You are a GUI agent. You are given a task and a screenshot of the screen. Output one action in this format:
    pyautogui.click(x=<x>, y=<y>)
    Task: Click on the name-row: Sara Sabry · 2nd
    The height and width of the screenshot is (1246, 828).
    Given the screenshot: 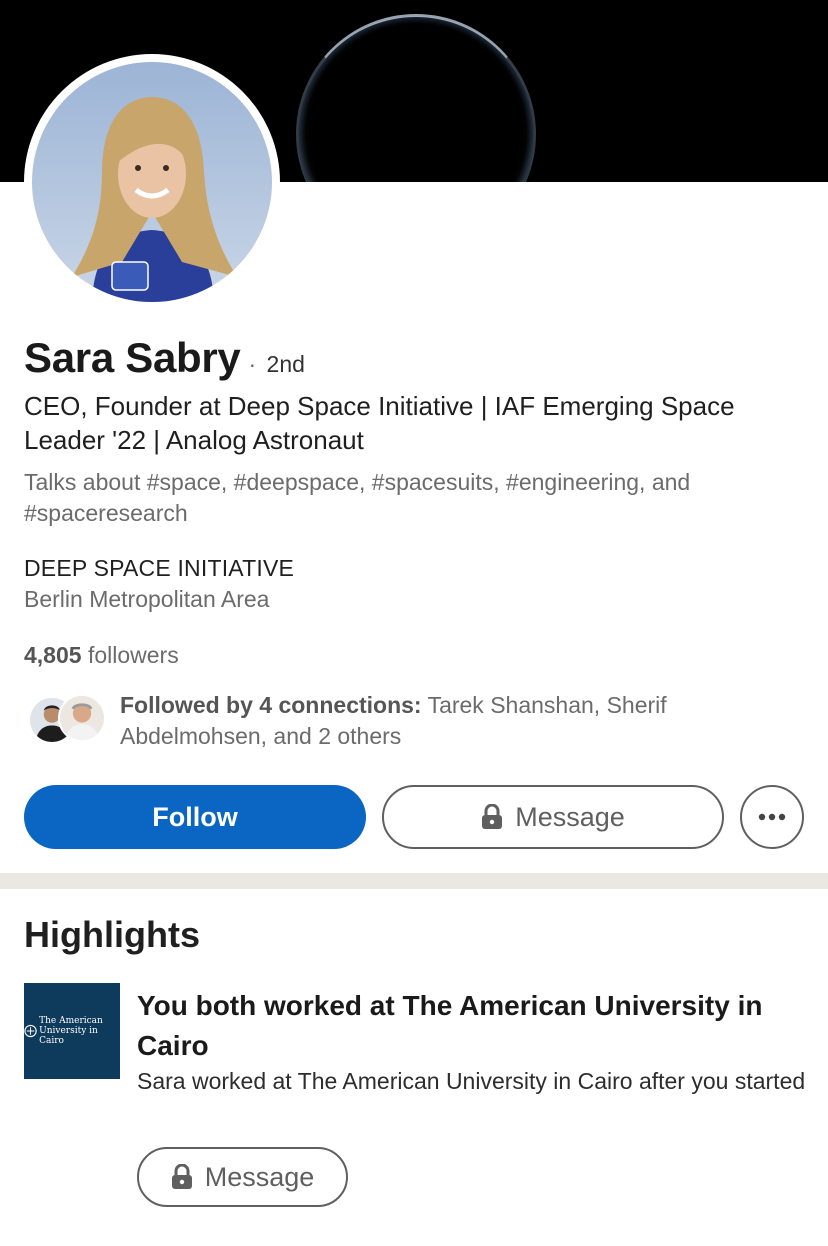 What is the action you would take?
    pyautogui.click(x=164, y=358)
    